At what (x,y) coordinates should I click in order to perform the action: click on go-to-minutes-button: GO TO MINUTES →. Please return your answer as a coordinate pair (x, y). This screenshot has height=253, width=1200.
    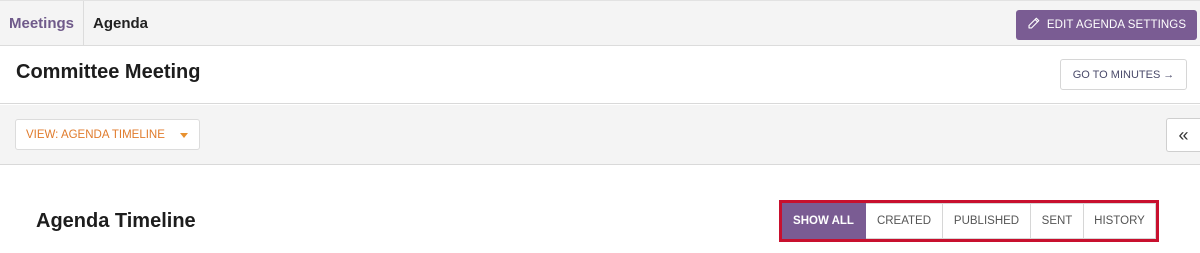
    Looking at the image, I should click on (1123, 74).